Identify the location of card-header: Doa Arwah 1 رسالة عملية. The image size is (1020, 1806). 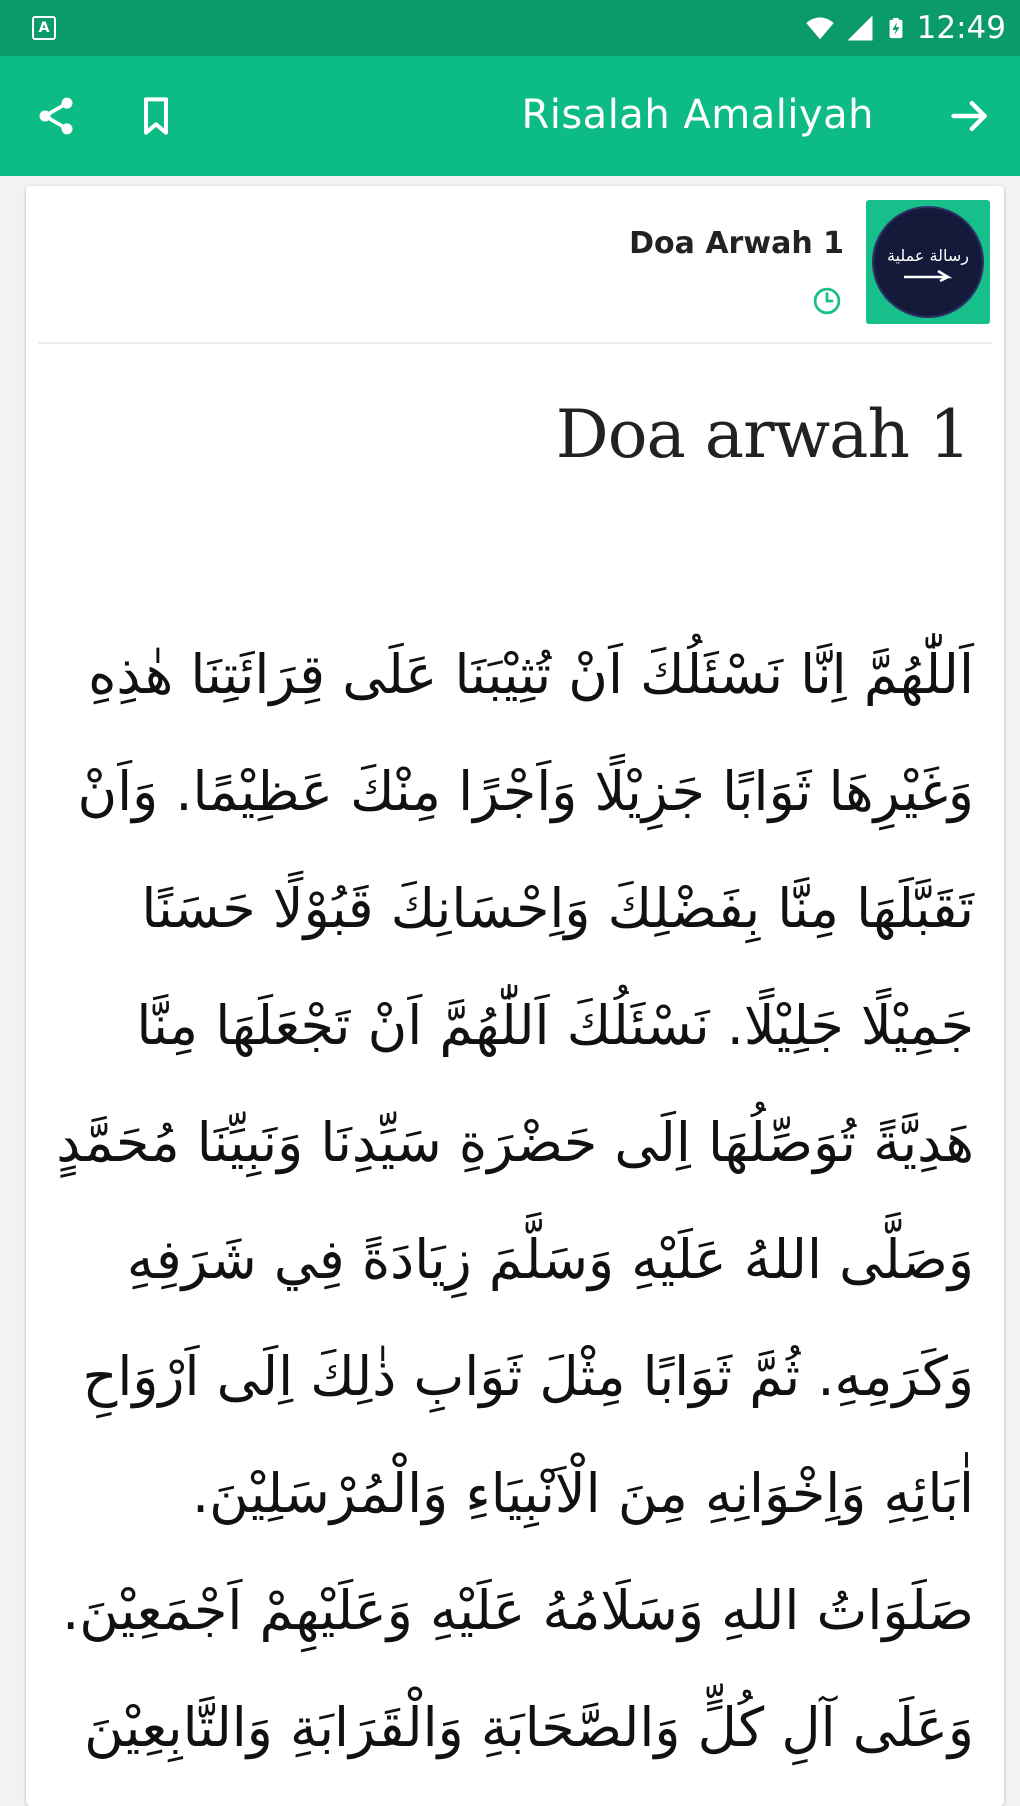
(515, 264).